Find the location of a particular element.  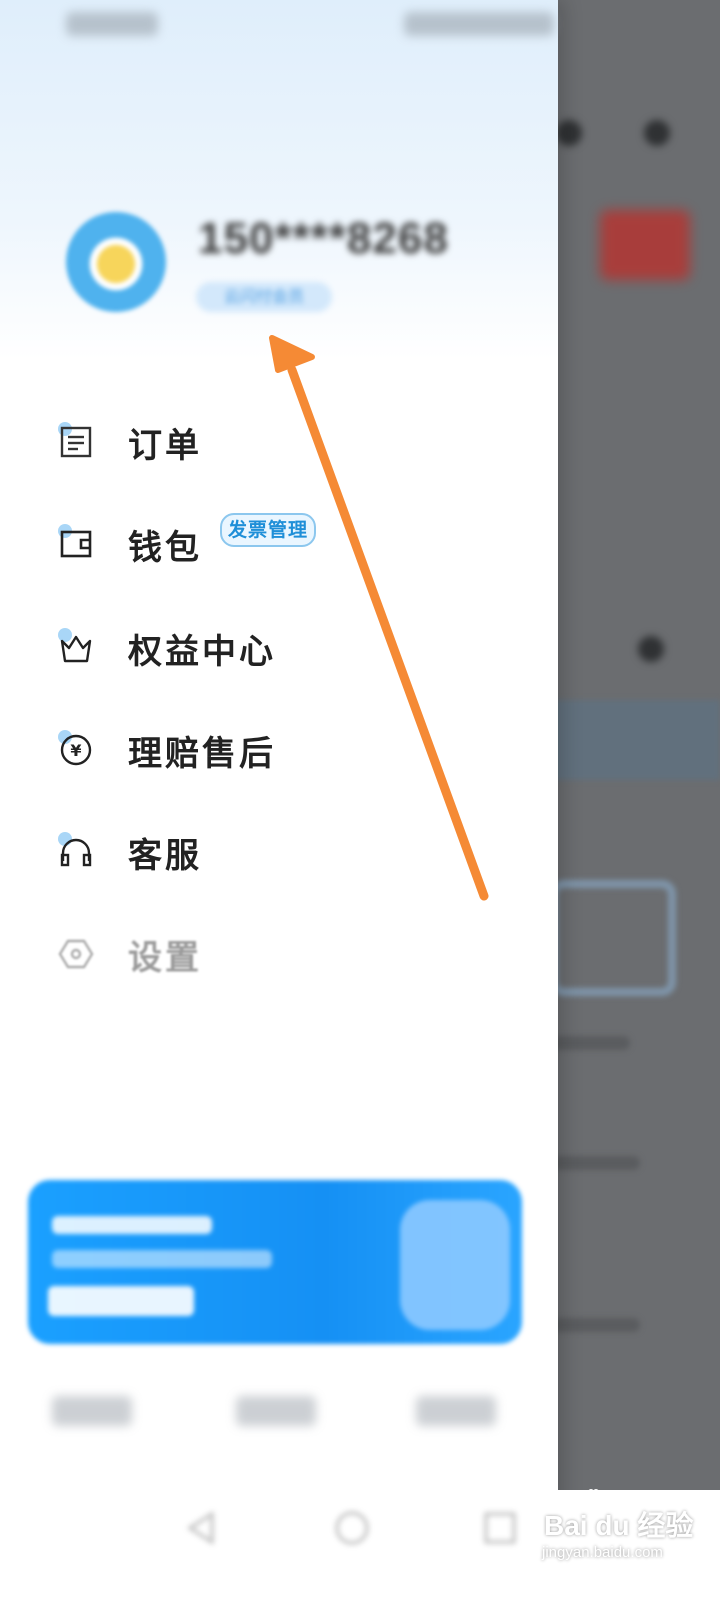

annotation-arrow is located at coordinates (379, 618).